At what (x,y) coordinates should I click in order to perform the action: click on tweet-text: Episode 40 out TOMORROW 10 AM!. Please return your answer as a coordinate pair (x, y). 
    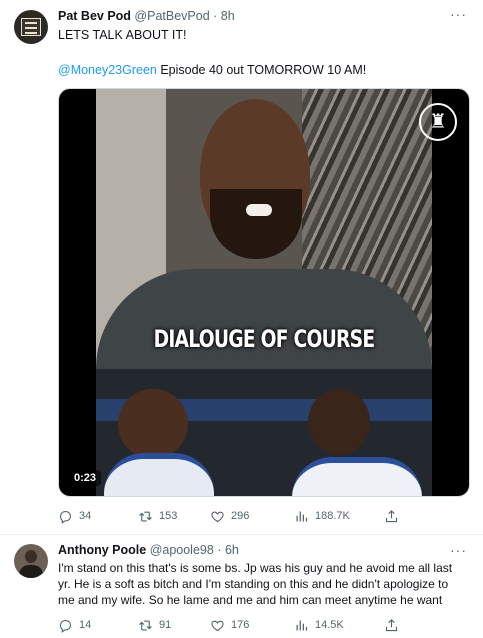
    Looking at the image, I should click on (261, 70).